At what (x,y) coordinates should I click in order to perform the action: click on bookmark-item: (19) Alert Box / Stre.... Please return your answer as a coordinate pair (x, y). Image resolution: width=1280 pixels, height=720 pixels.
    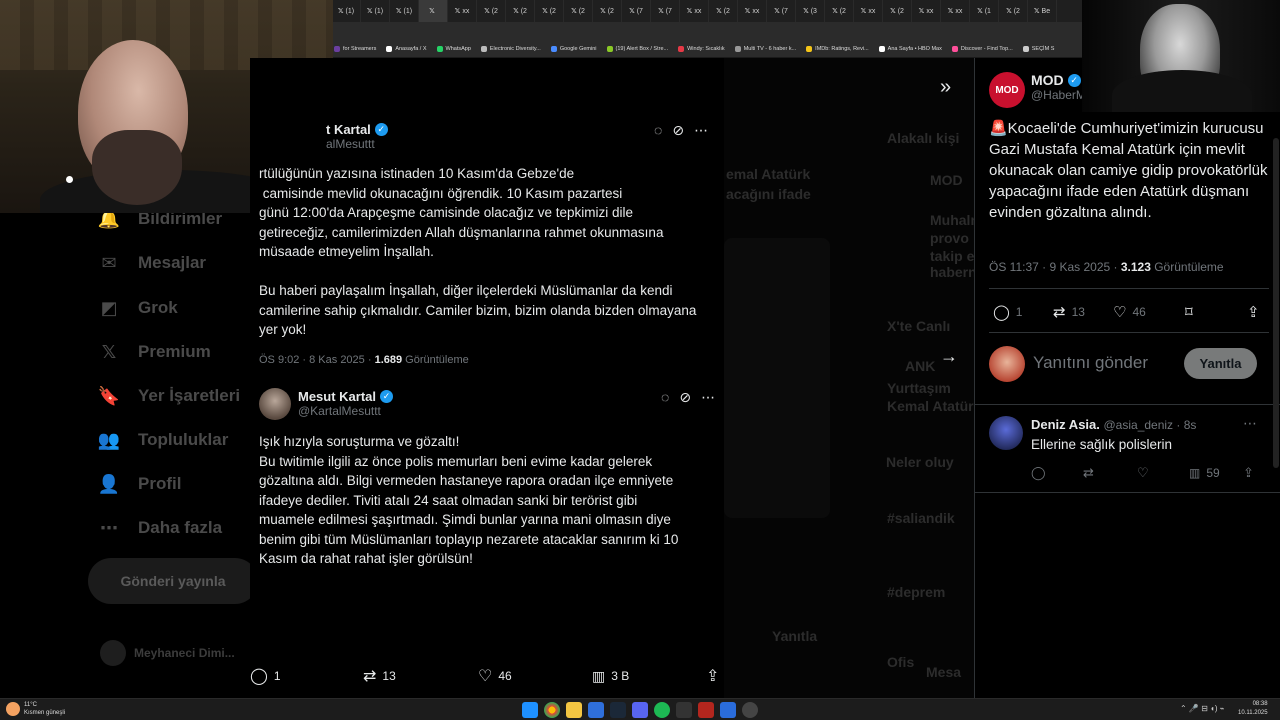
    Looking at the image, I should click on (637, 48).